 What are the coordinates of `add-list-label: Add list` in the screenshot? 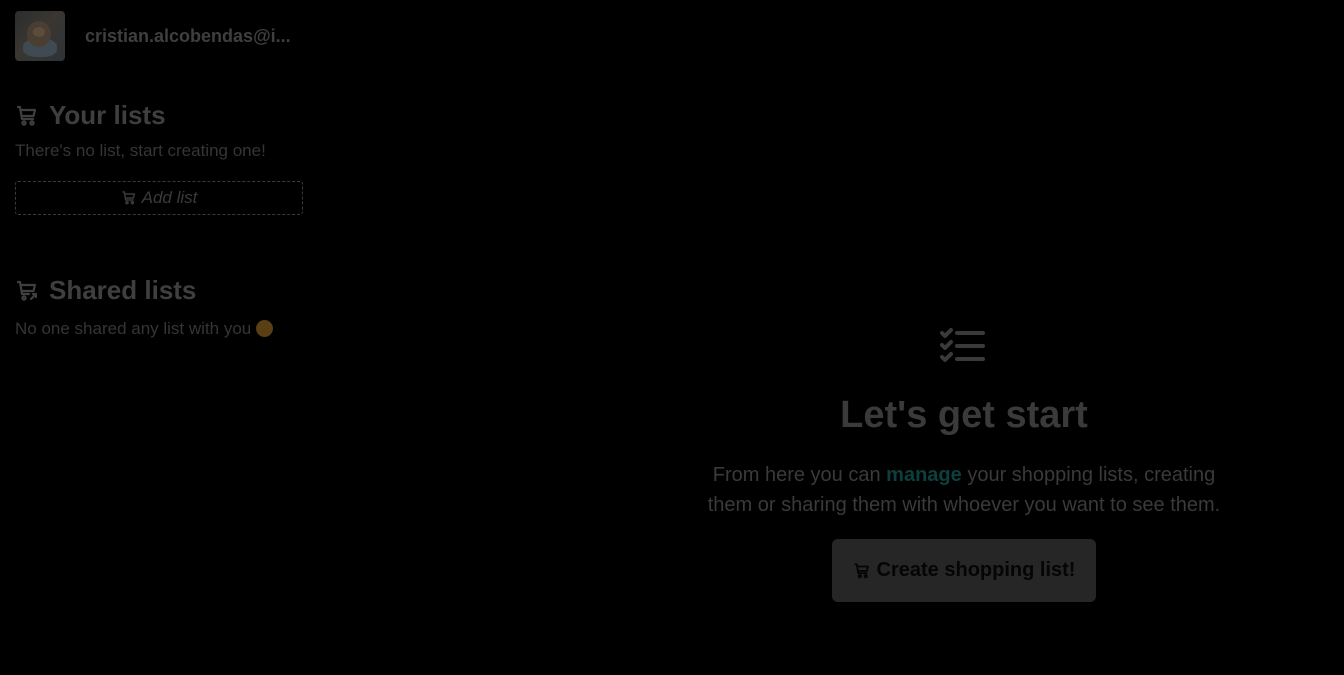 It's located at (169, 197).